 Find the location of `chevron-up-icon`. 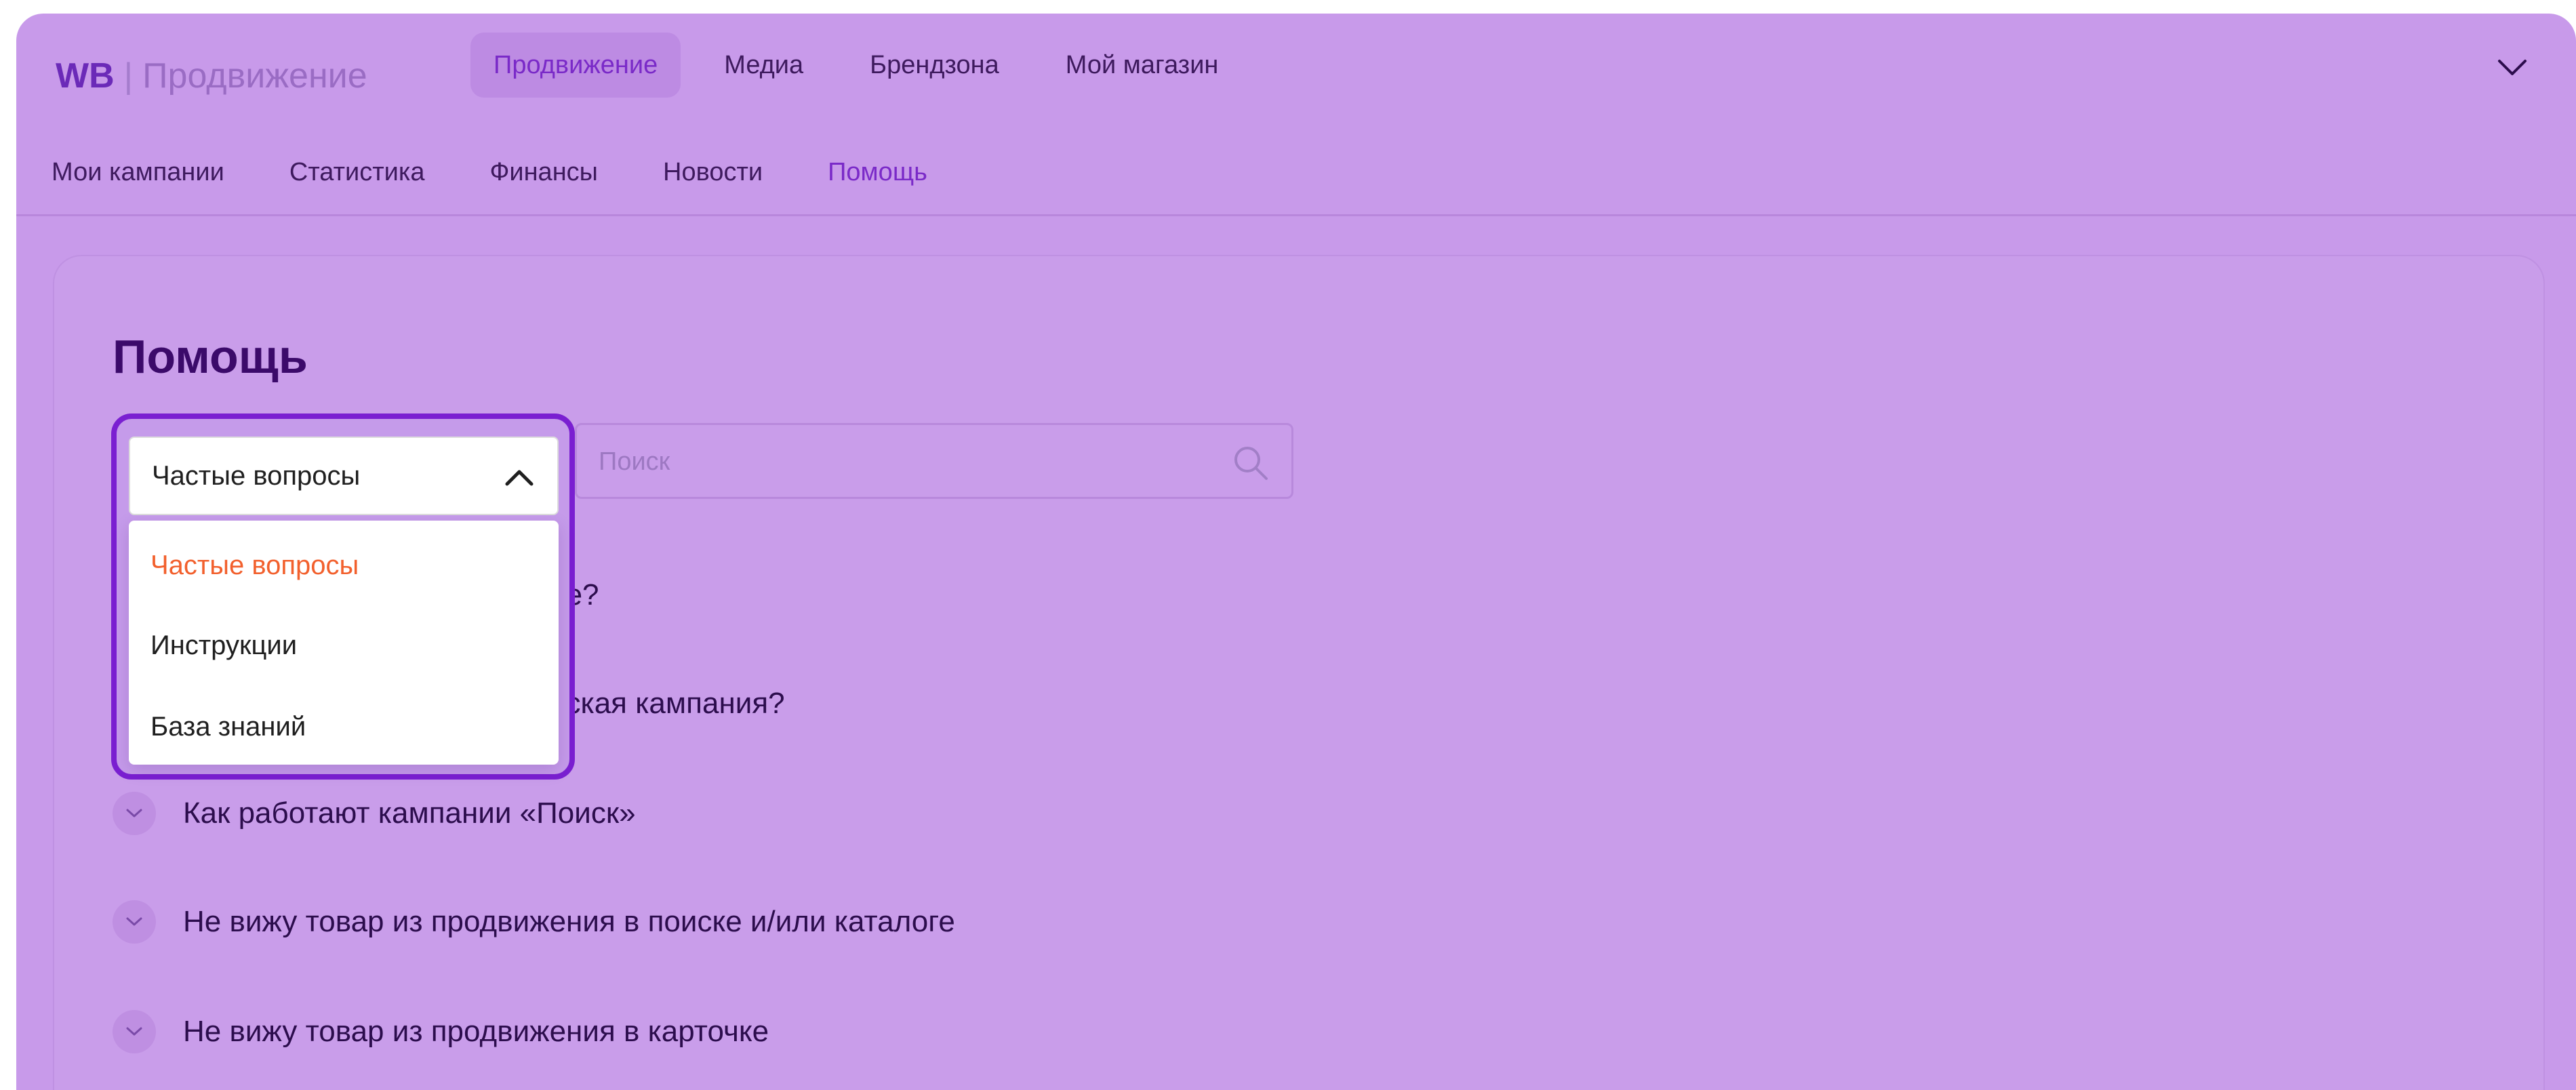

chevron-up-icon is located at coordinates (519, 477).